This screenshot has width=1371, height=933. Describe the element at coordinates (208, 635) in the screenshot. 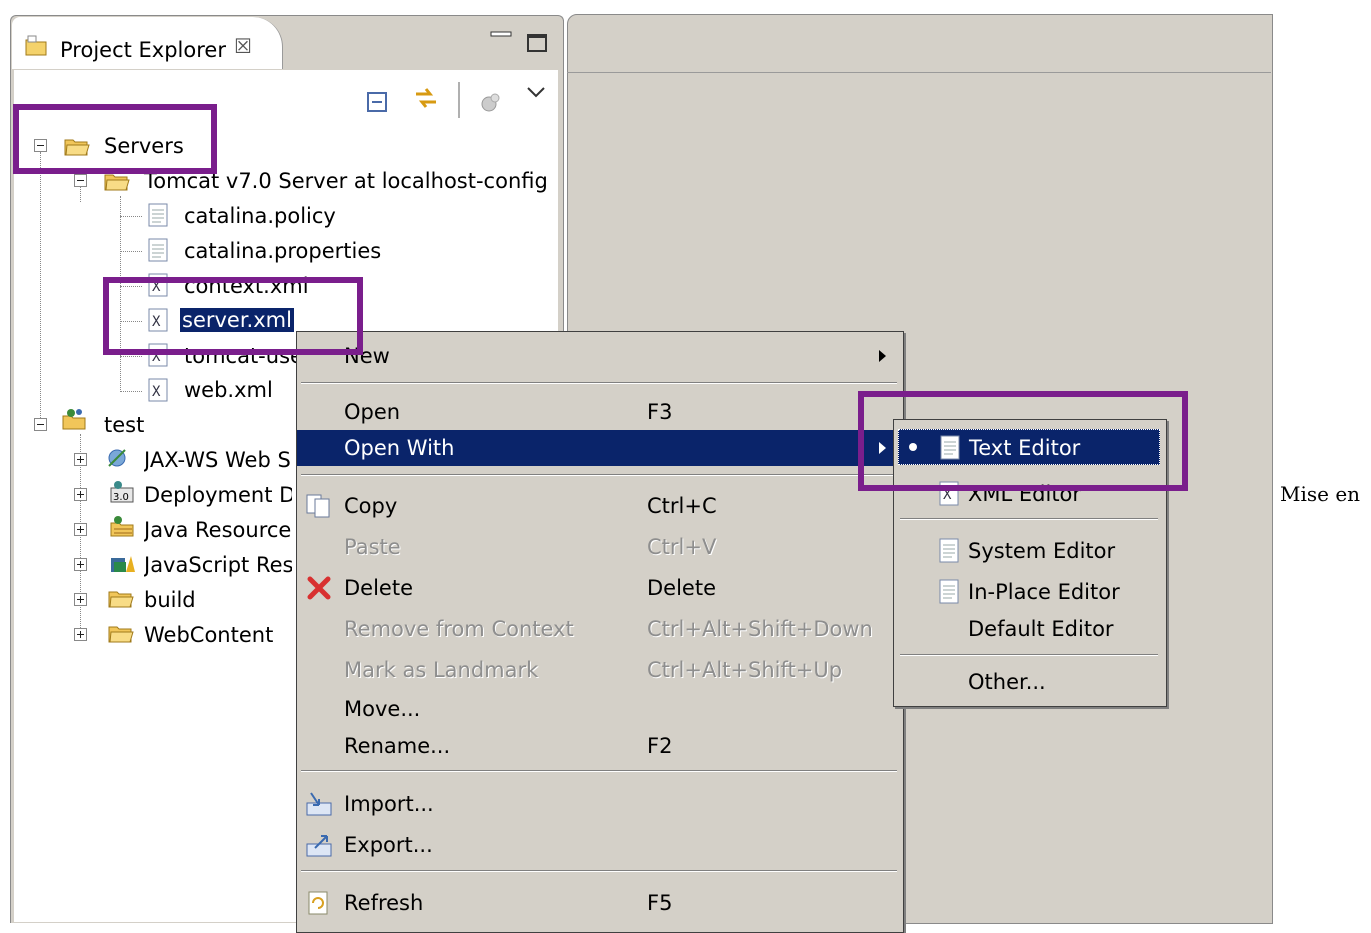

I see `tree-item-webcontent: WebContent` at that location.